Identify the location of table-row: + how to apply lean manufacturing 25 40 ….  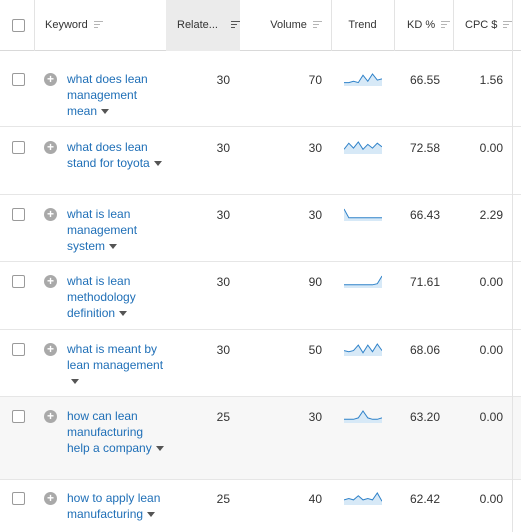
(260, 506).